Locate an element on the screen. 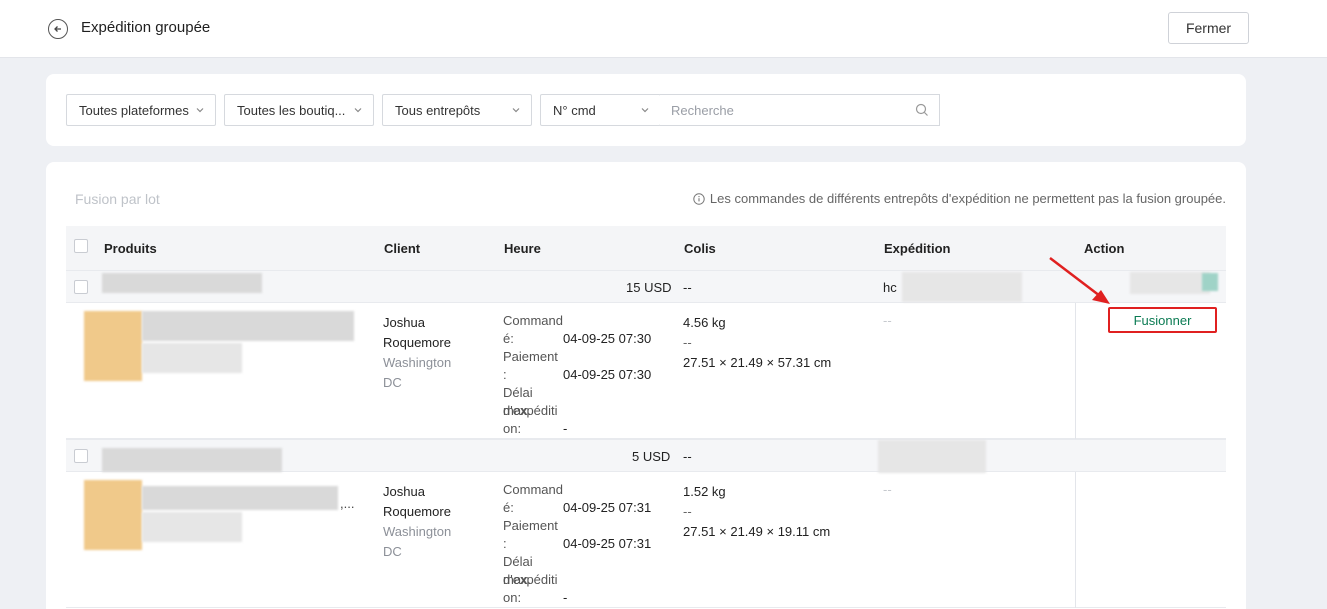  order-group-header: 15 USD -- hc is located at coordinates (646, 286).